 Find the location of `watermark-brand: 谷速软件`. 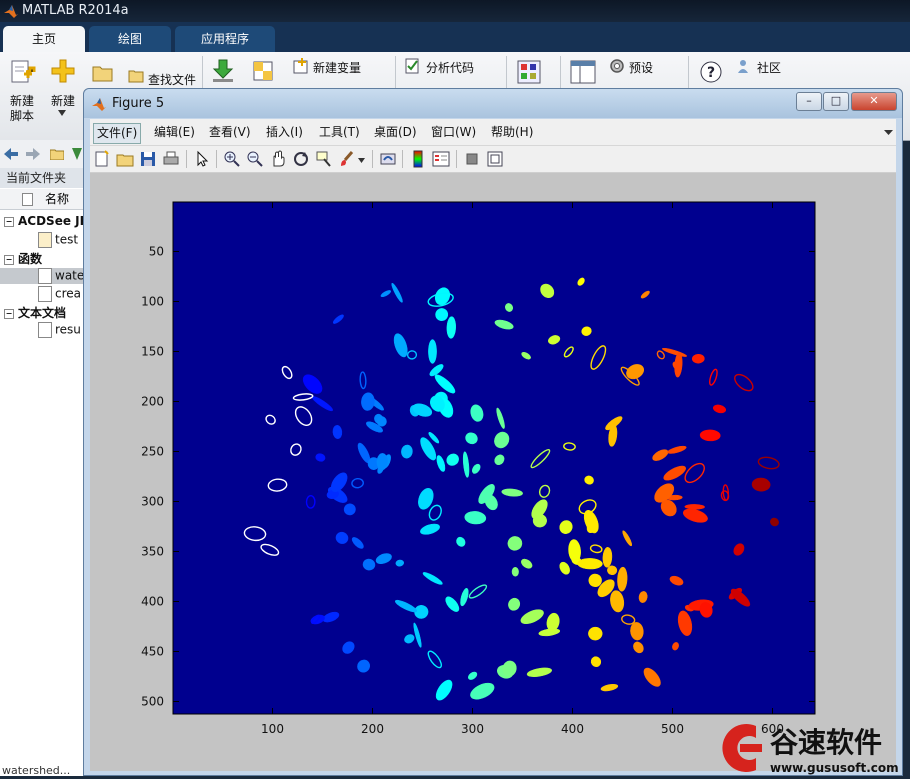

watermark-brand: 谷速软件 is located at coordinates (826, 742).